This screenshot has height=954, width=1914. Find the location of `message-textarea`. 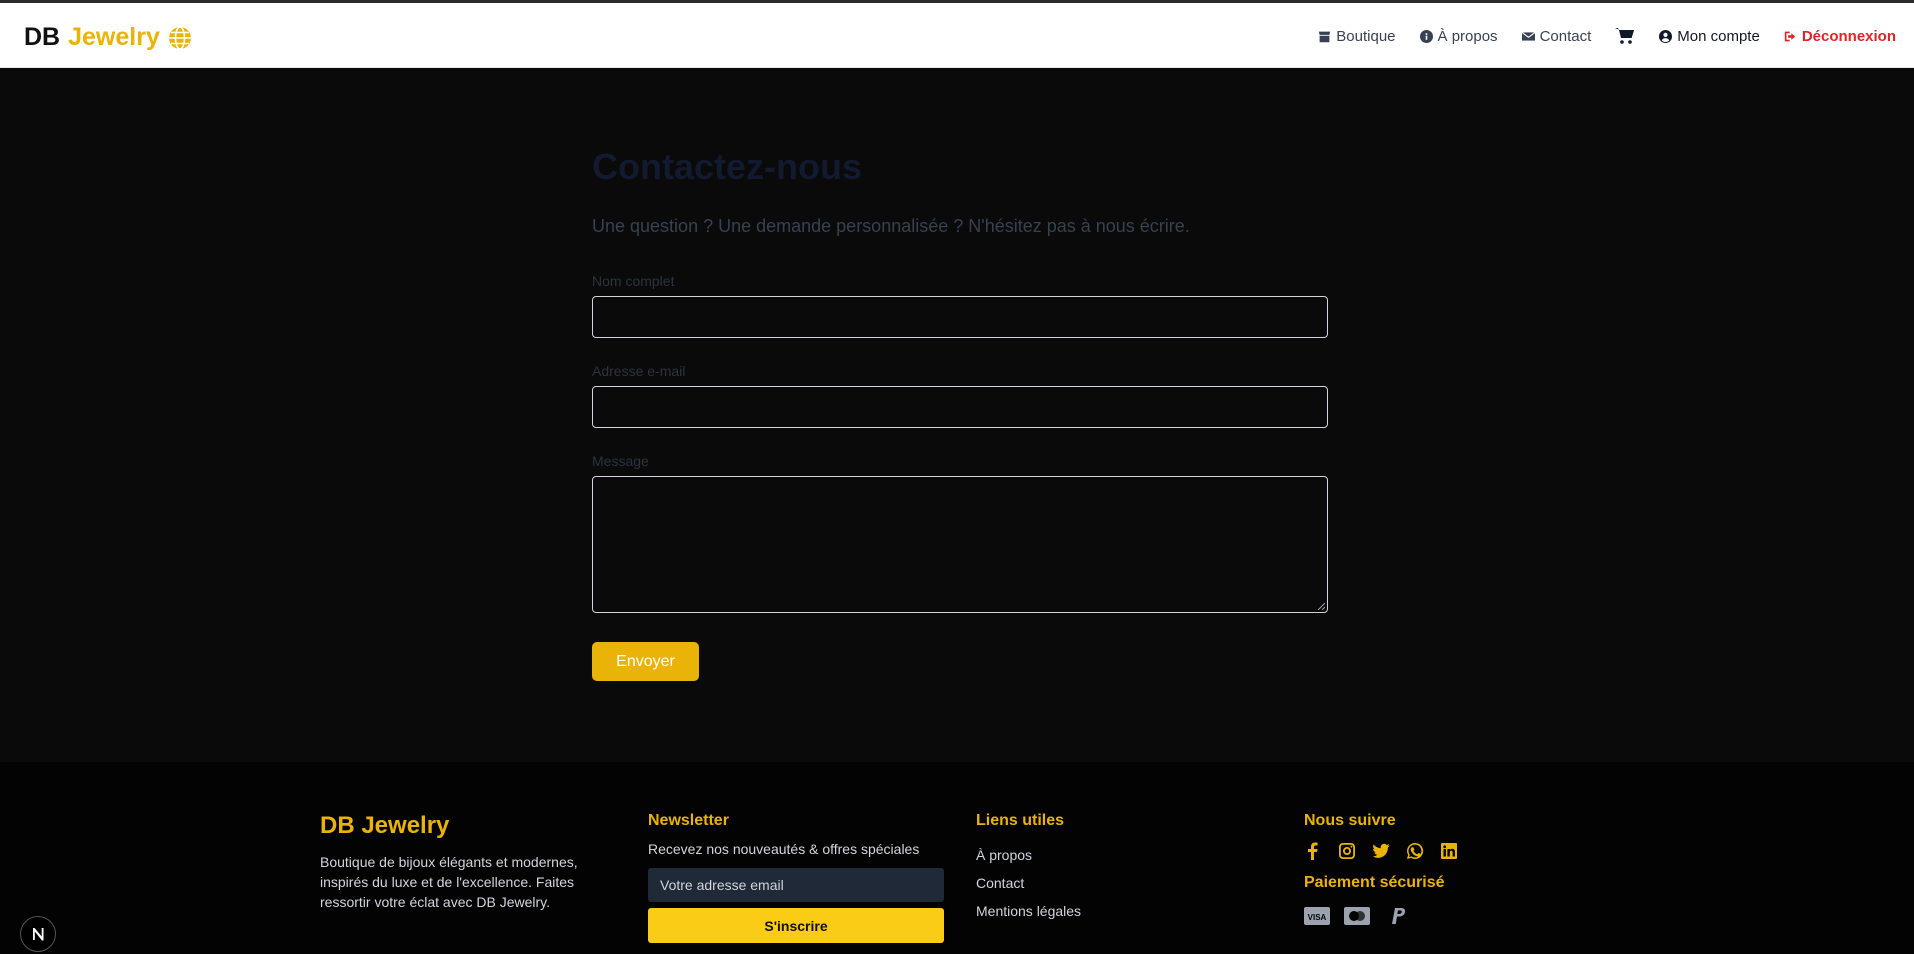

message-textarea is located at coordinates (960, 544).